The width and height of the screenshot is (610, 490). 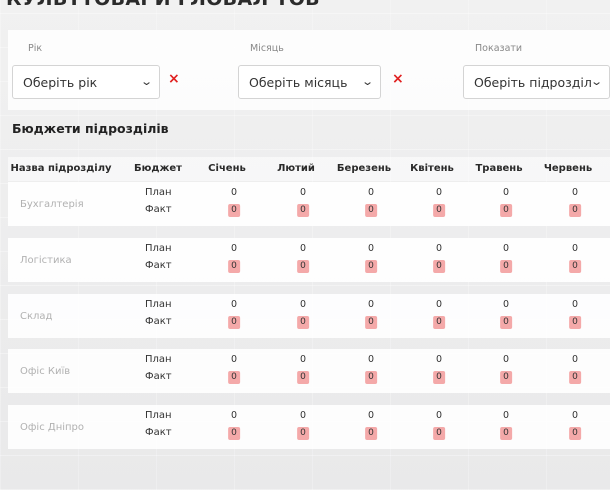 What do you see at coordinates (267, 48) in the screenshot?
I see `month-filter-label: Місяць` at bounding box center [267, 48].